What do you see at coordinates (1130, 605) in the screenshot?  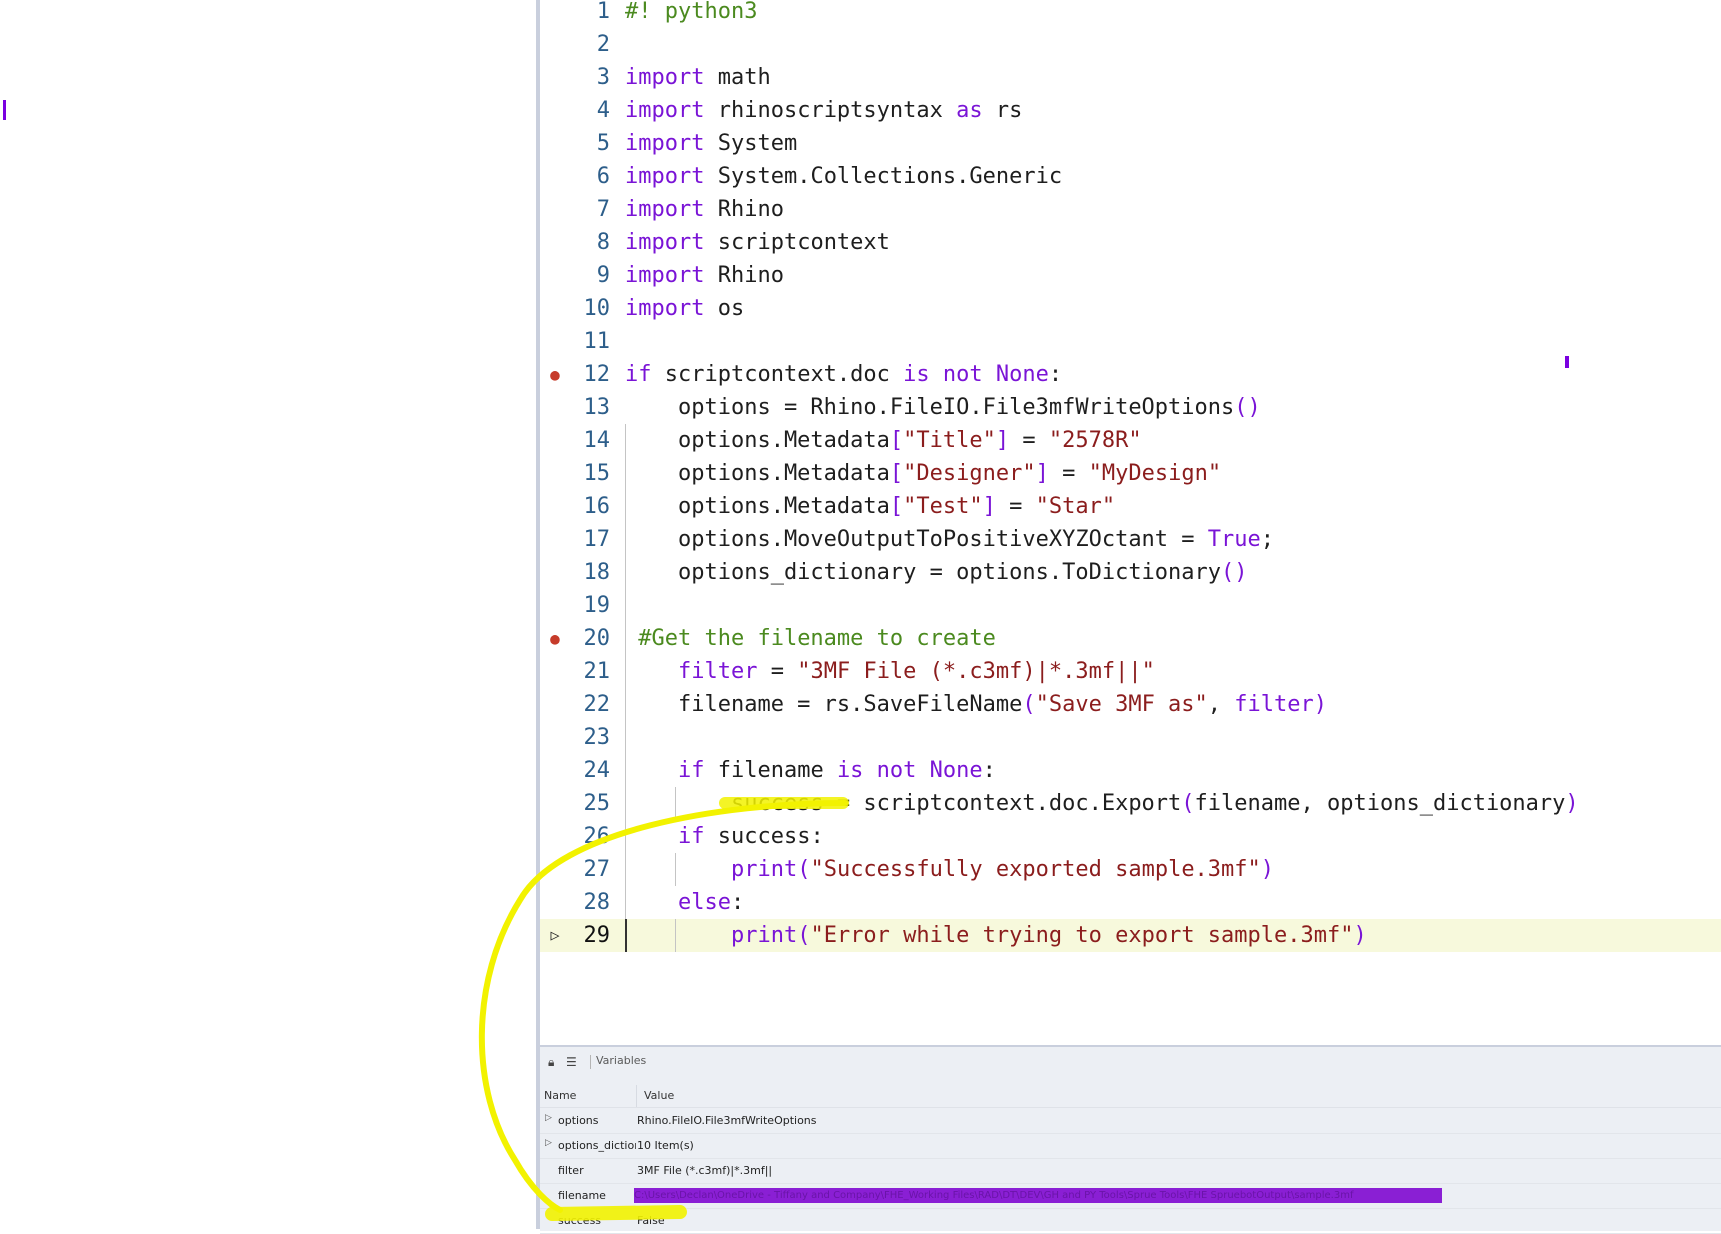 I see `code-line: 19` at bounding box center [1130, 605].